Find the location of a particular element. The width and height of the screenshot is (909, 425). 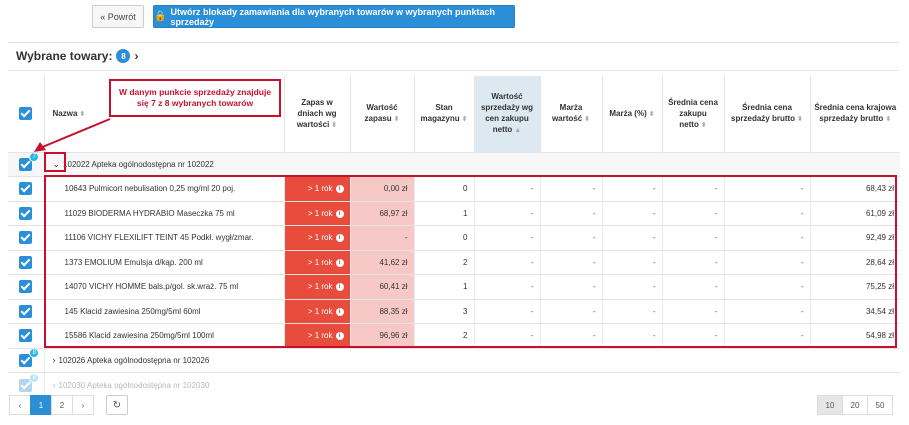

selected-count-badge: 8 is located at coordinates (123, 56).